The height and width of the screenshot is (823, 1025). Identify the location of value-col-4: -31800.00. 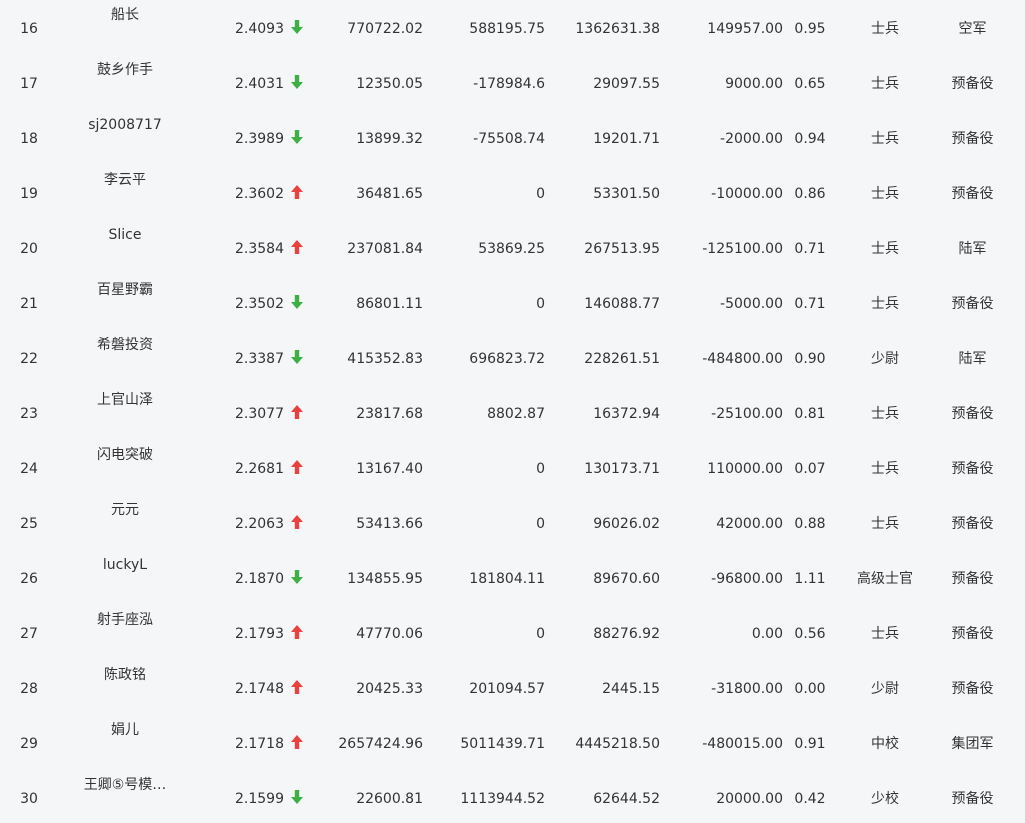
(747, 689).